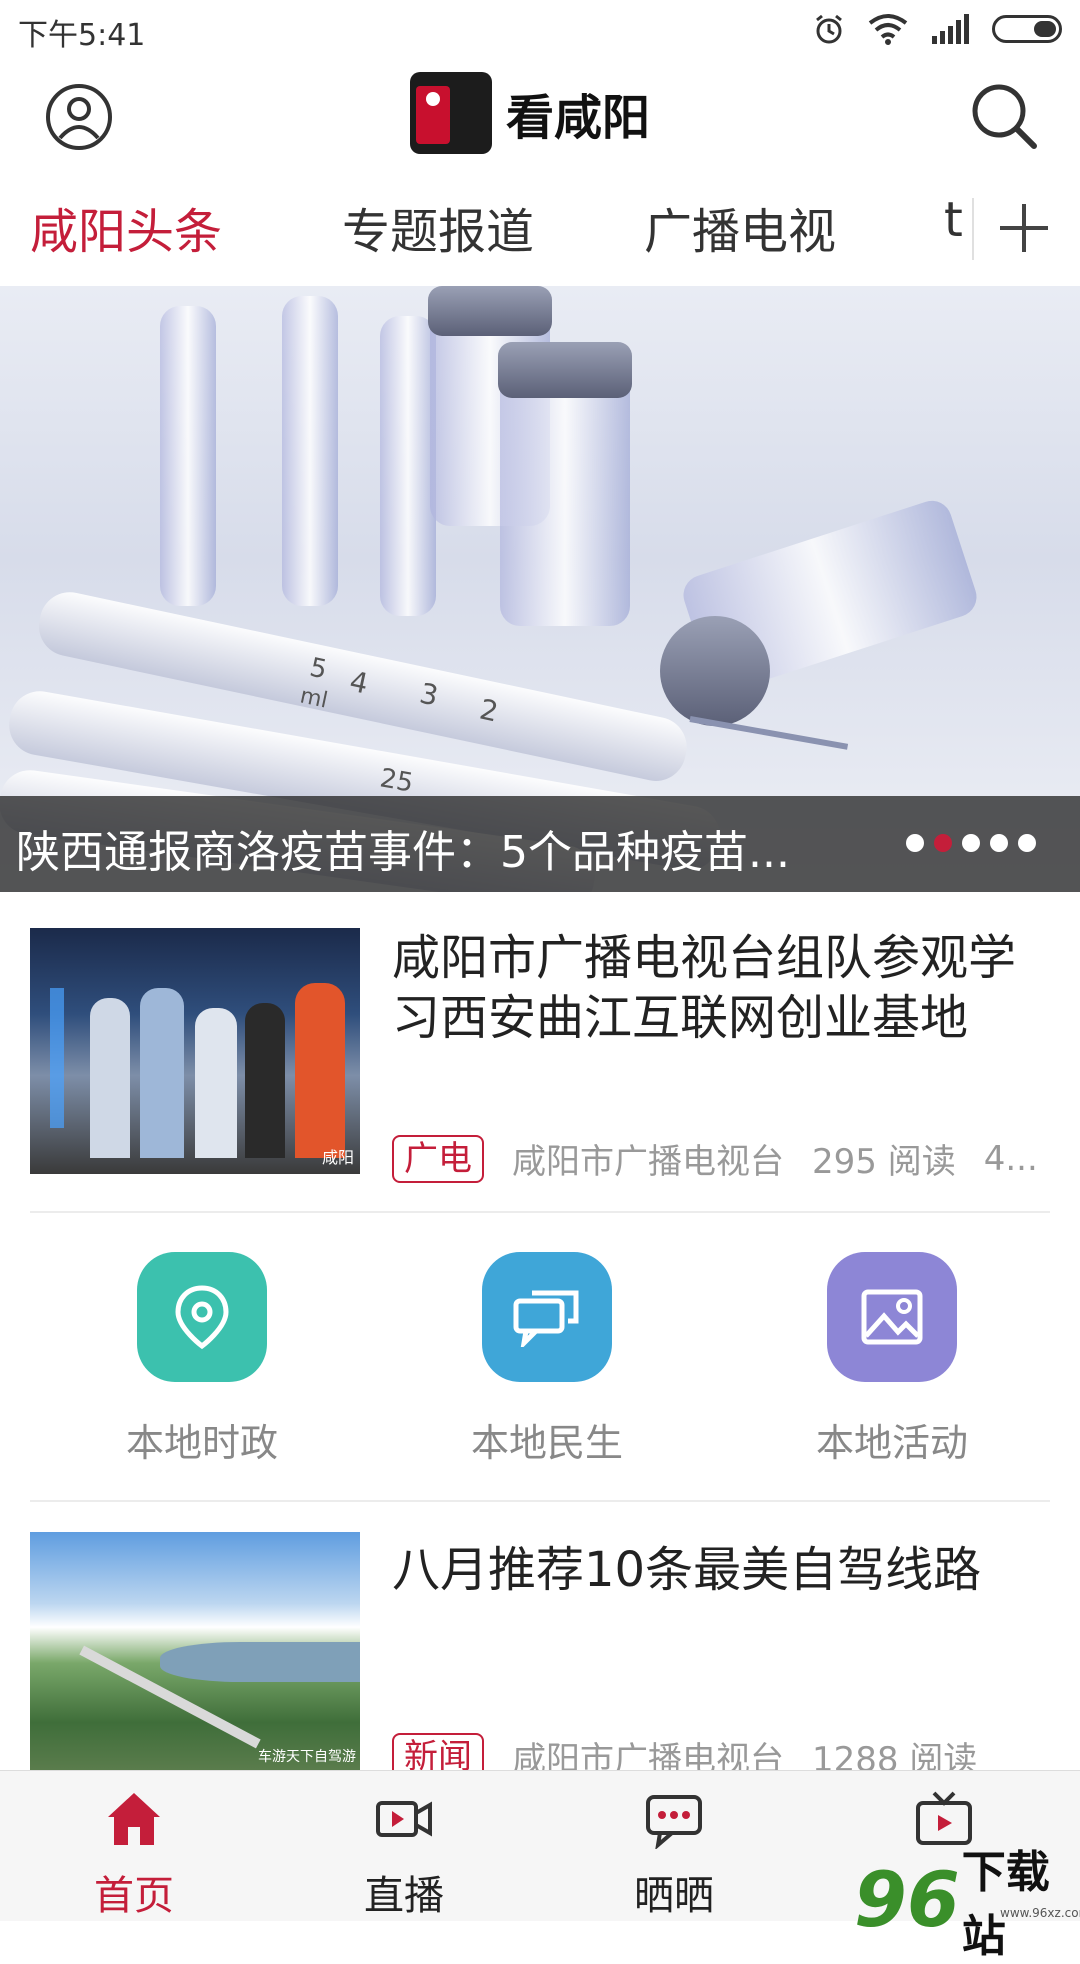  I want to click on tab-partial: t, so click(953, 220).